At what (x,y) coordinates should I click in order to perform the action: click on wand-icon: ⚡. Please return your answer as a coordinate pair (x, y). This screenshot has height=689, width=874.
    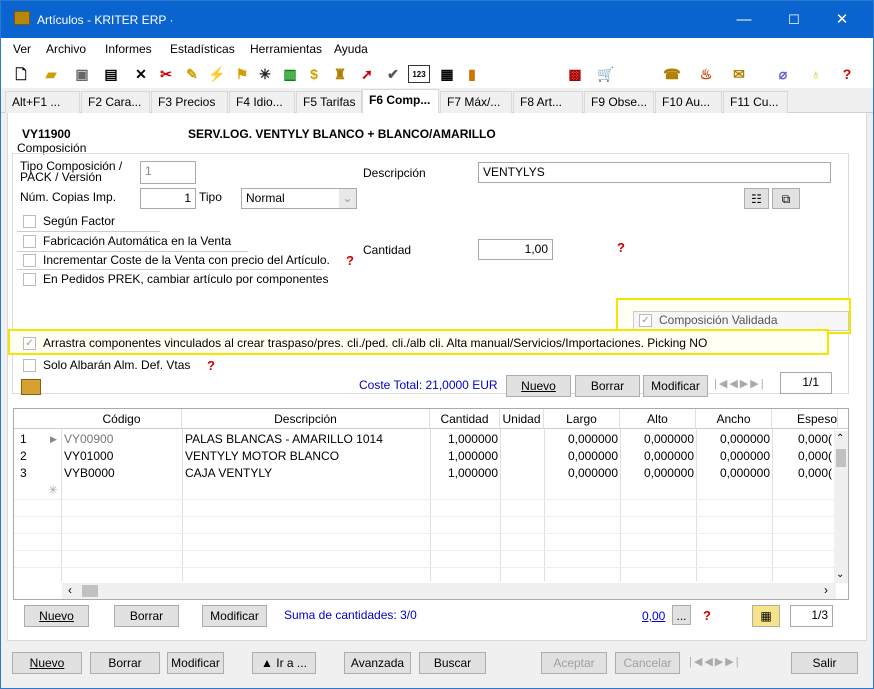
    Looking at the image, I should click on (217, 74).